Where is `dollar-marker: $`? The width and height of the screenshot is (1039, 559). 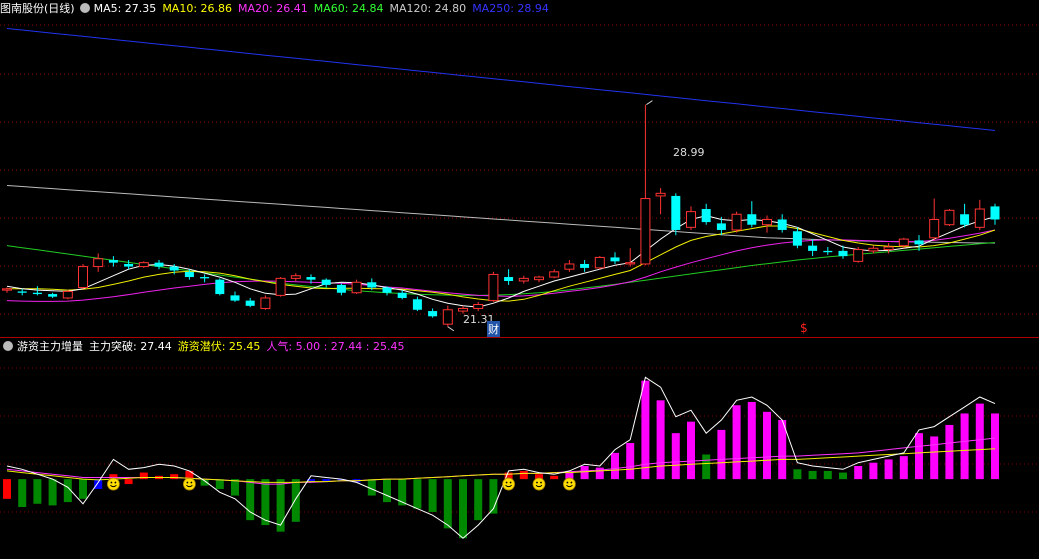 dollar-marker: $ is located at coordinates (804, 328).